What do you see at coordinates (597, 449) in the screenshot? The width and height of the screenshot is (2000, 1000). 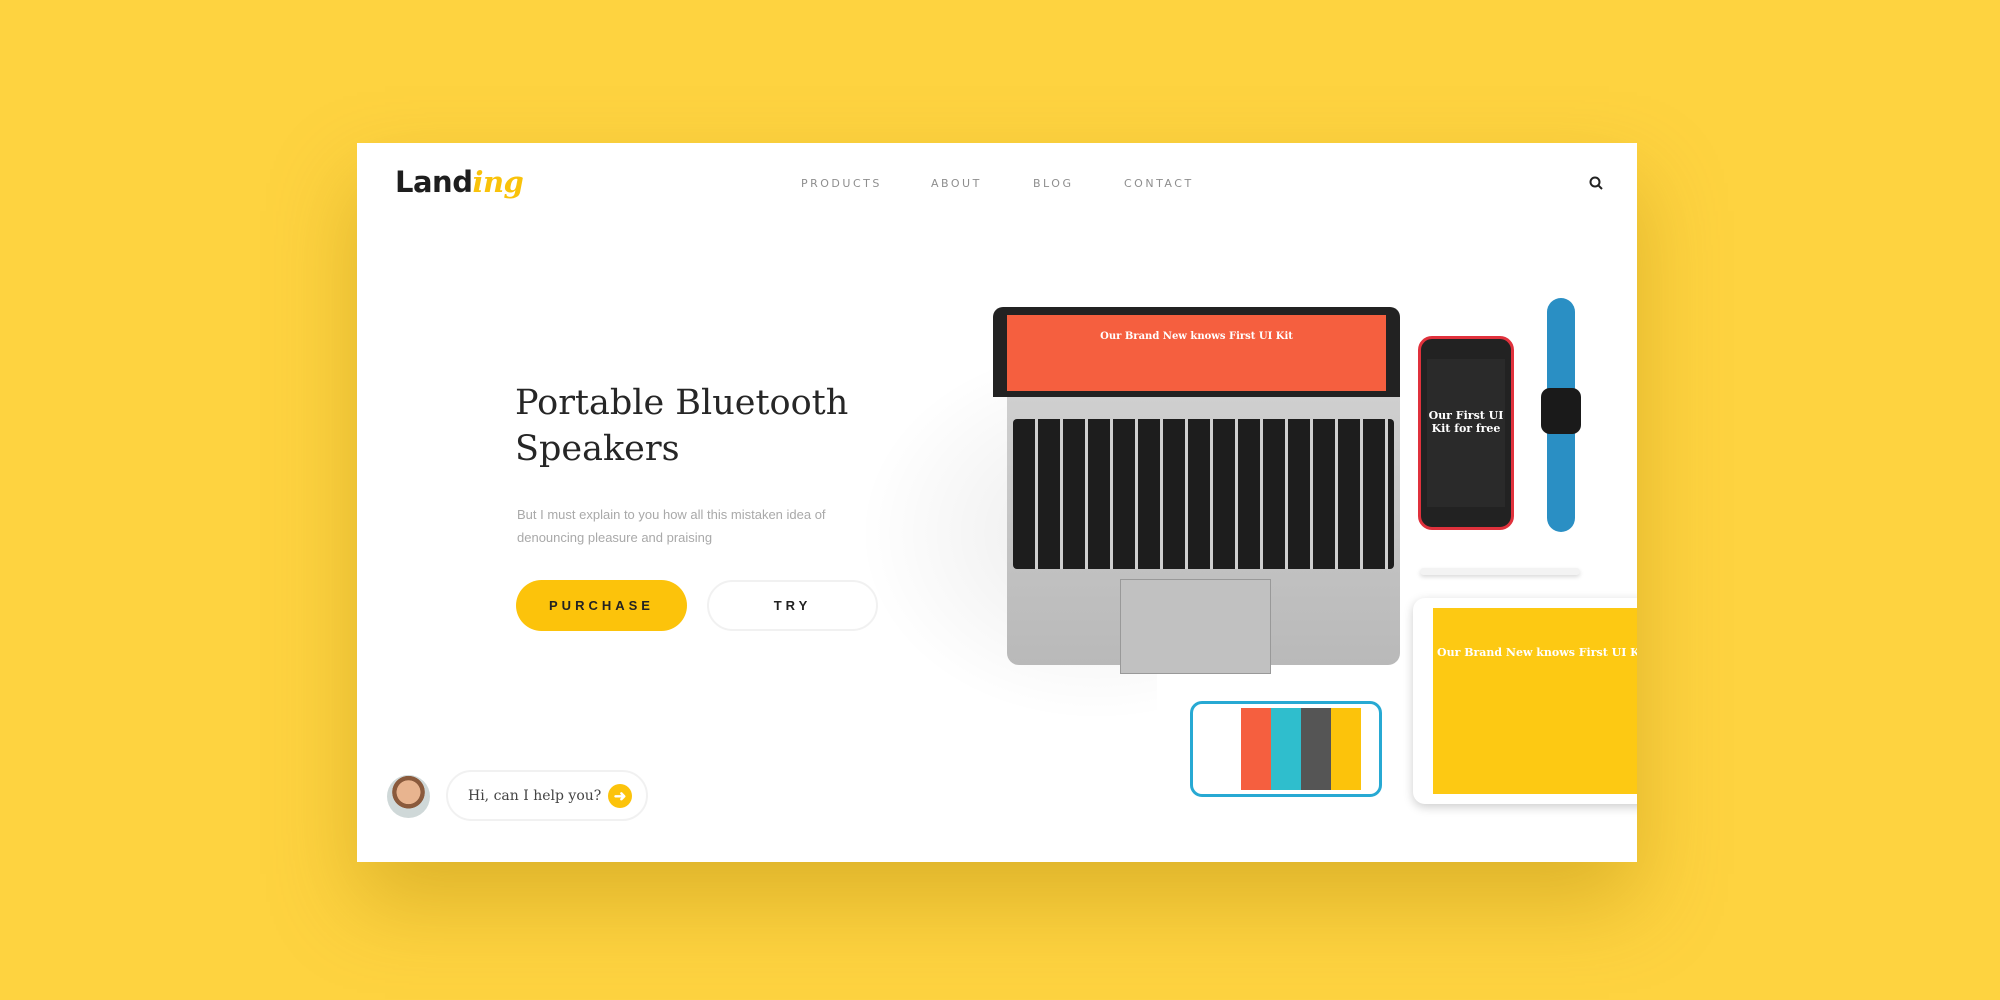 I see `hero-title-line2: Speakers` at bounding box center [597, 449].